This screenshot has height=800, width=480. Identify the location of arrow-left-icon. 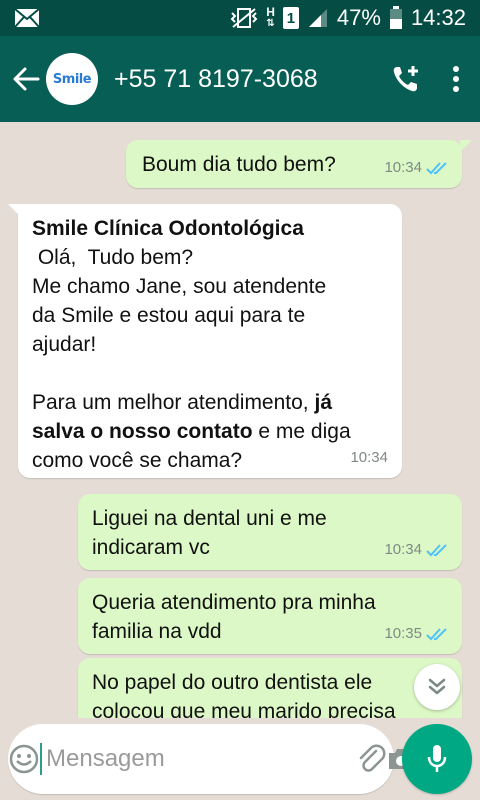
(26, 79).